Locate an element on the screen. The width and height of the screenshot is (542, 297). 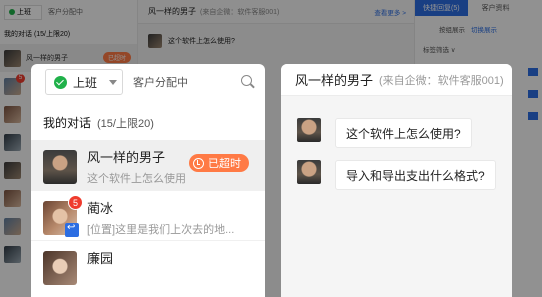
message-bubble: 导入和导出支出什么格式? is located at coordinates (415, 175).